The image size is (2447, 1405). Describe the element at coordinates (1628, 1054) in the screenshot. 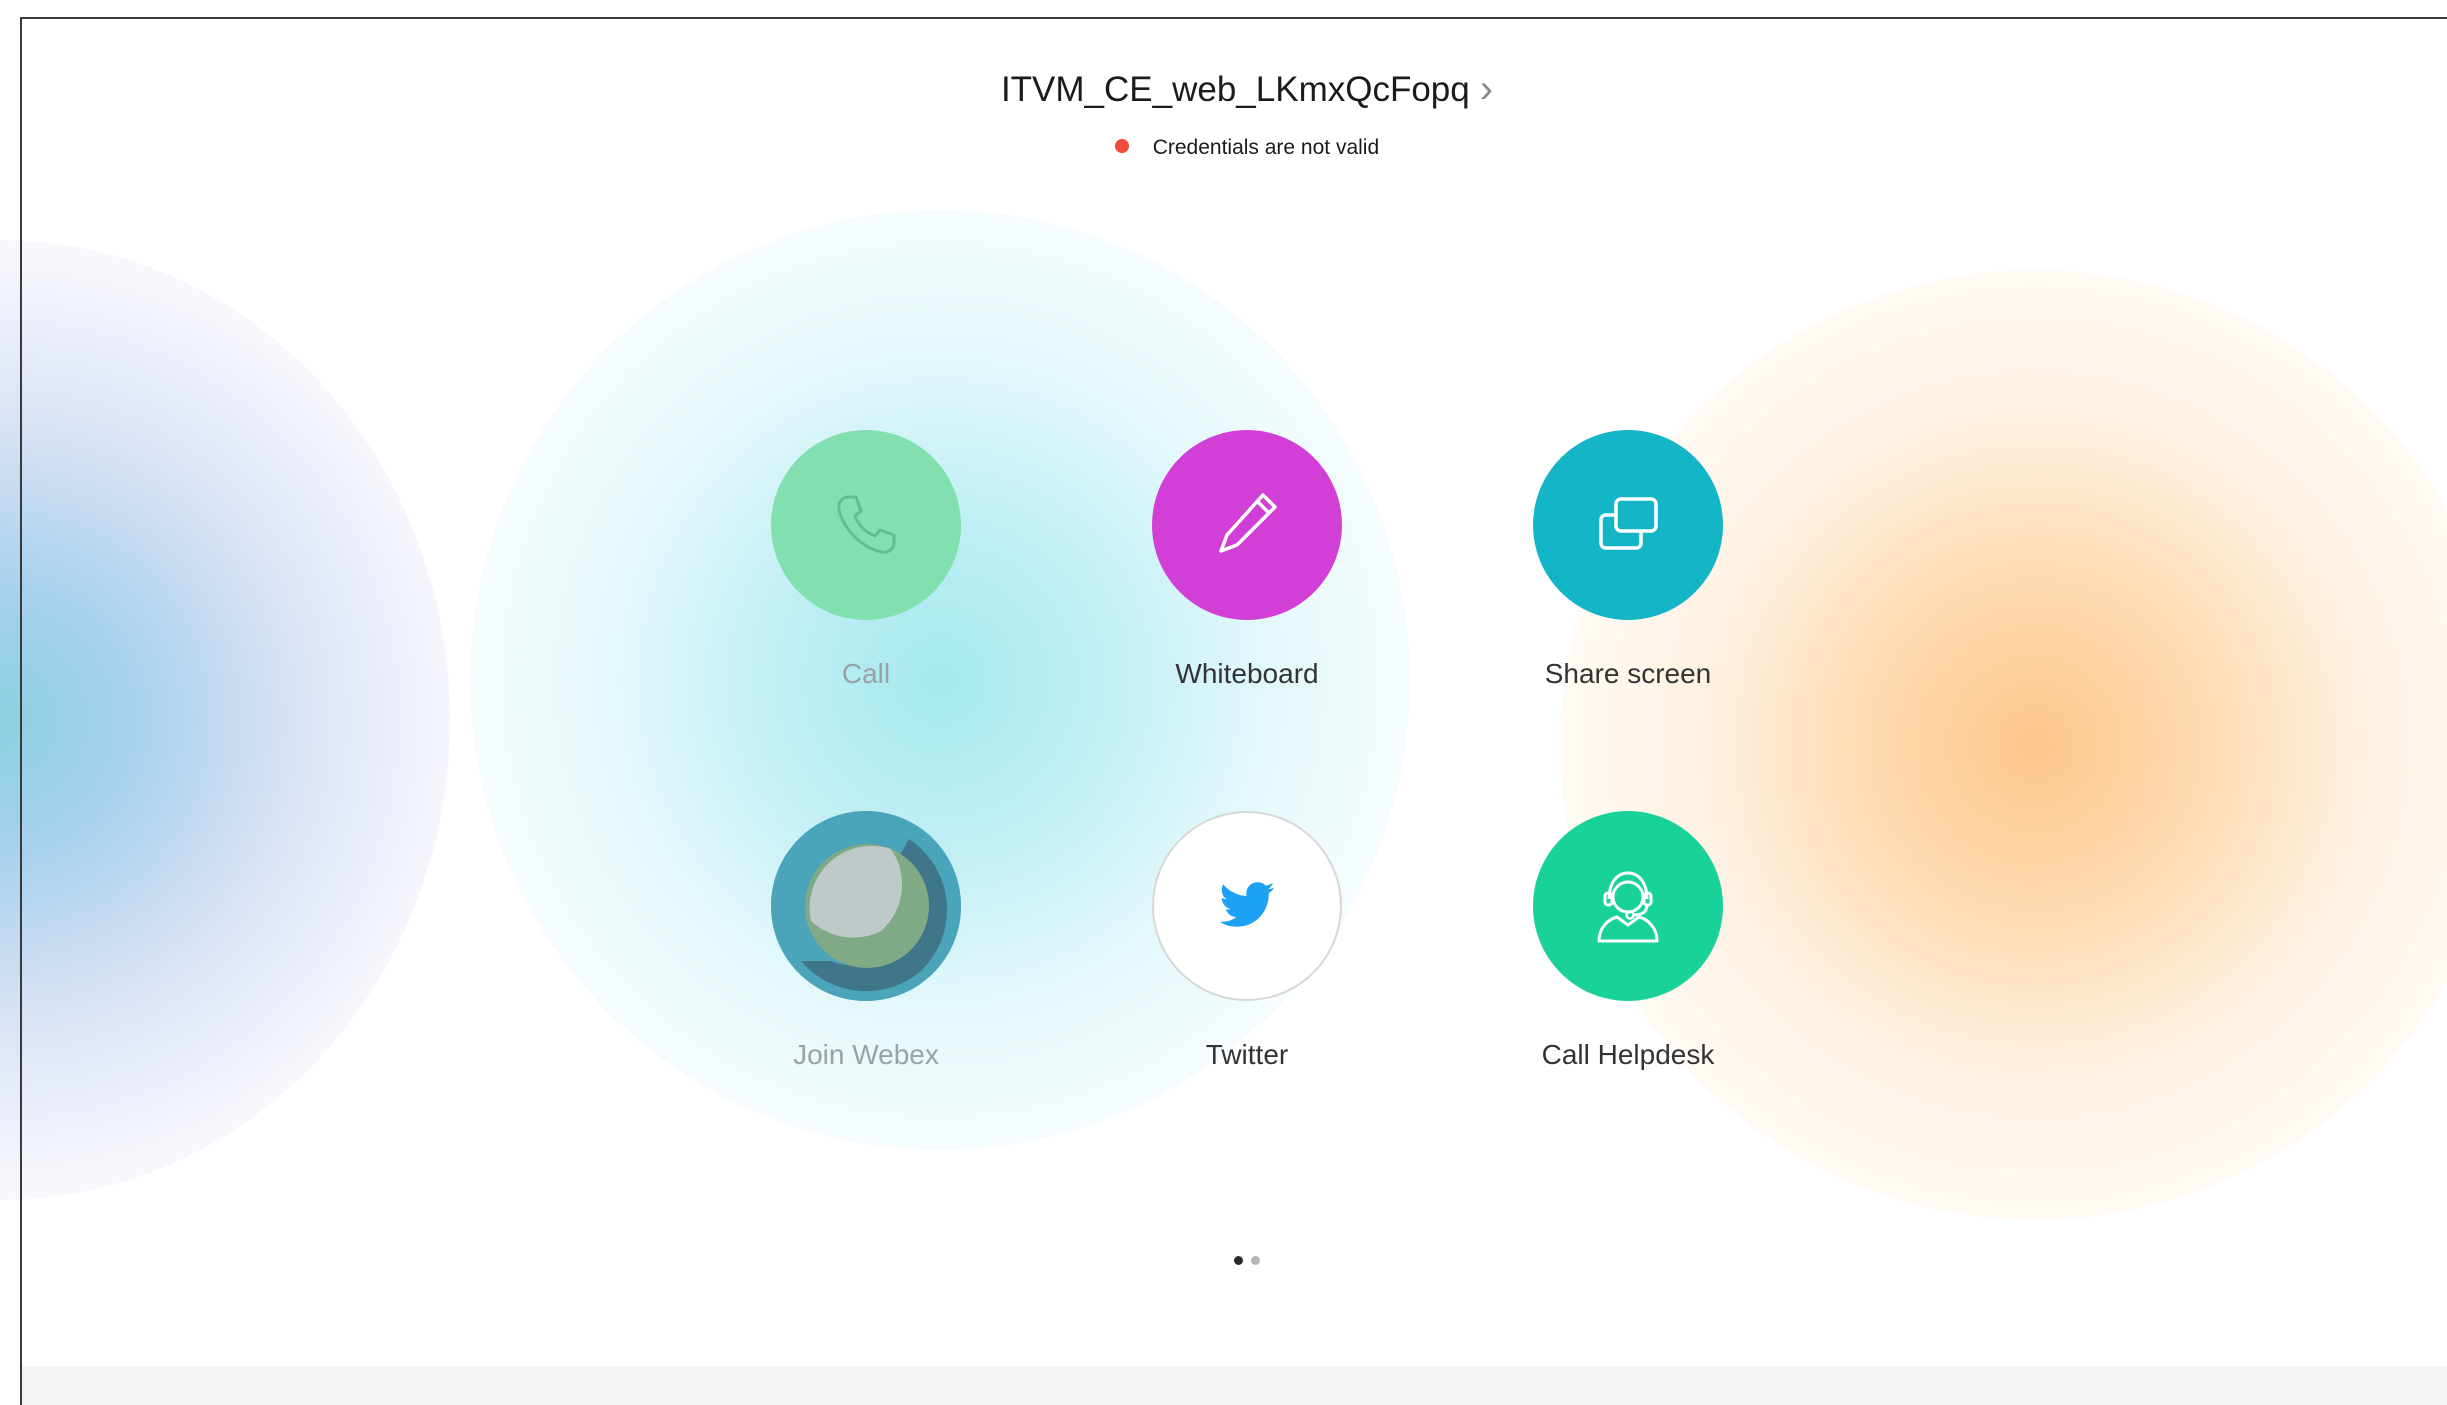

I see `call-helpdesk-label: Call Helpdesk` at that location.